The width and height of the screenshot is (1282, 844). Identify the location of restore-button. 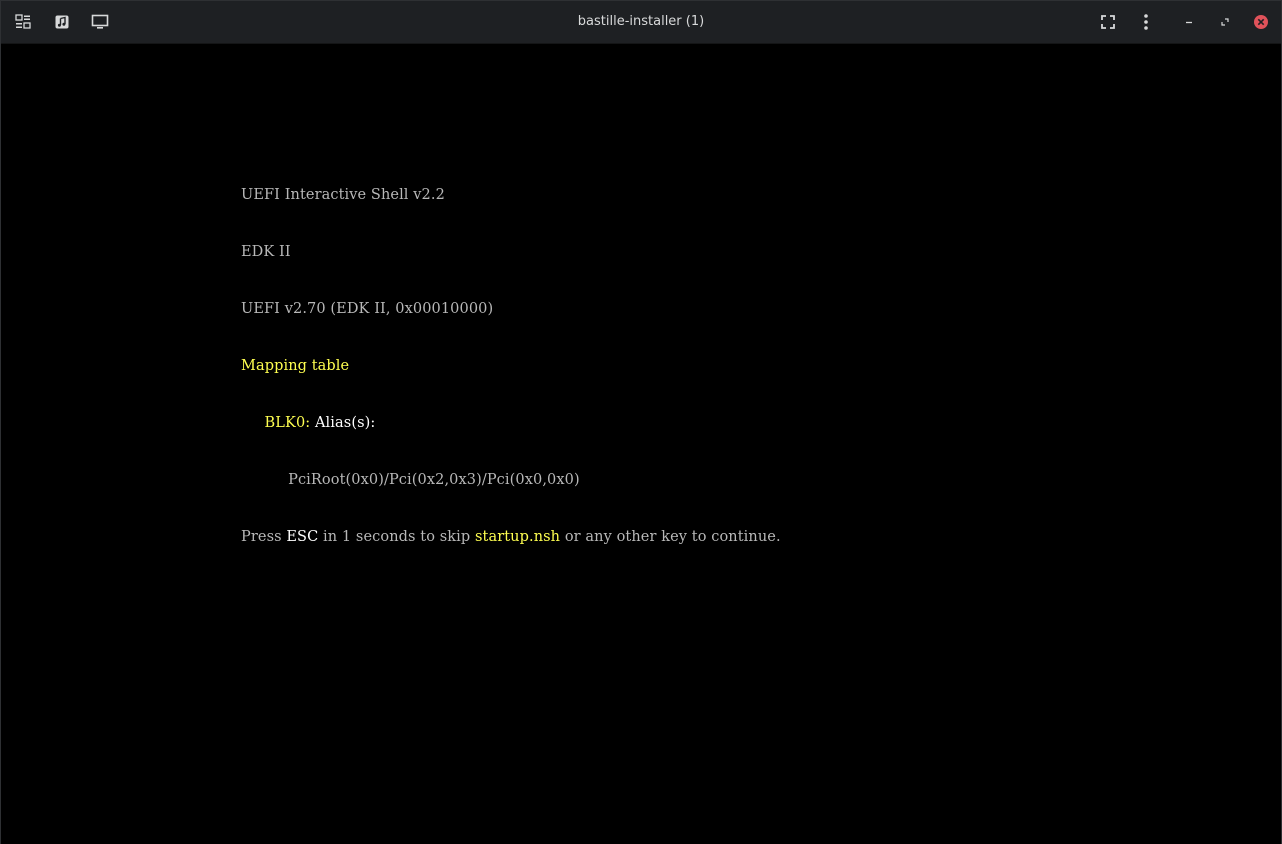
(1225, 22).